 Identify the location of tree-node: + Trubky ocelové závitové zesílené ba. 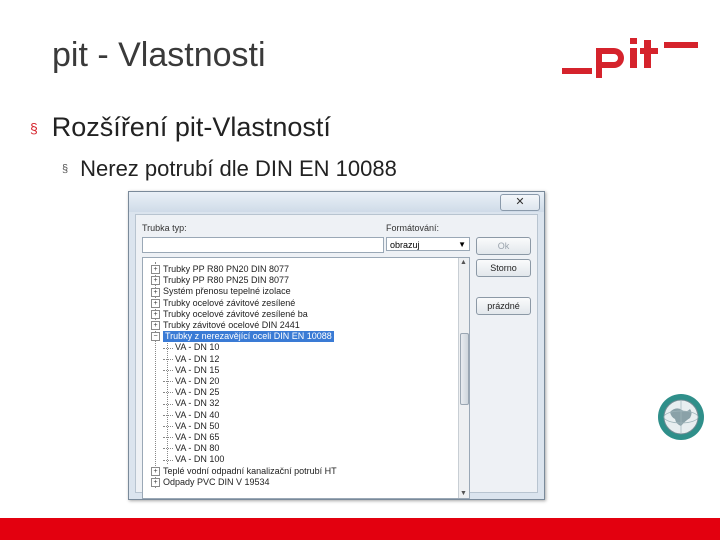
(229, 314).